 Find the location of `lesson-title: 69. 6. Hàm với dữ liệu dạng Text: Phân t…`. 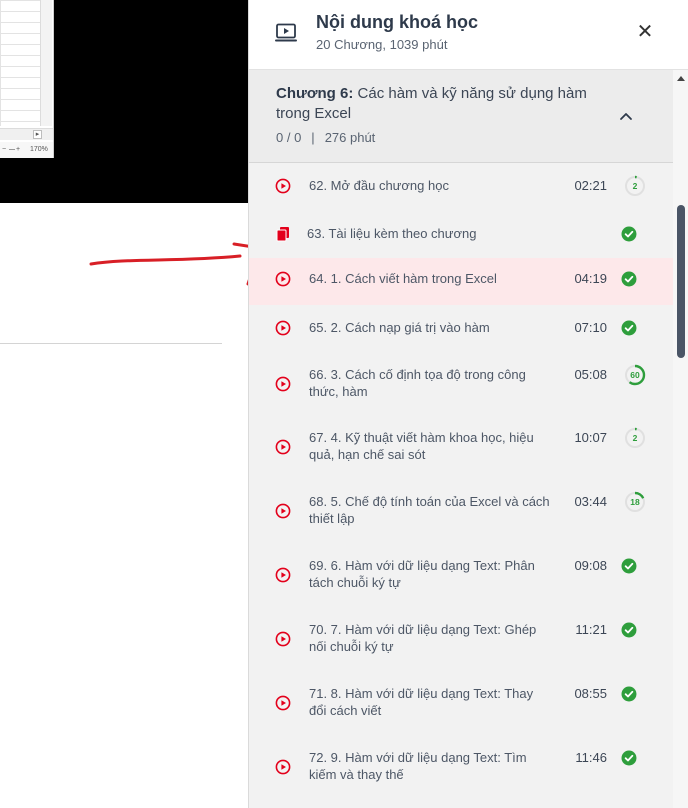

lesson-title: 69. 6. Hàm với dữ liệu dạng Text: Phân t… is located at coordinates (422, 574).